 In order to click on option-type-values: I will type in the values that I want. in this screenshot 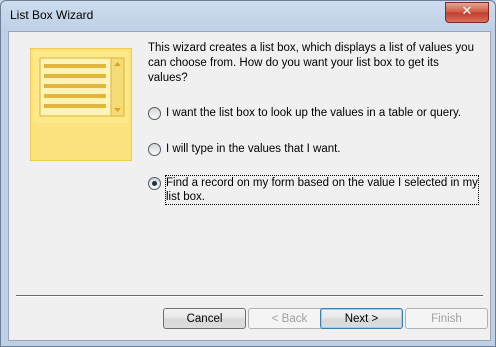, I will do `click(244, 149)`.